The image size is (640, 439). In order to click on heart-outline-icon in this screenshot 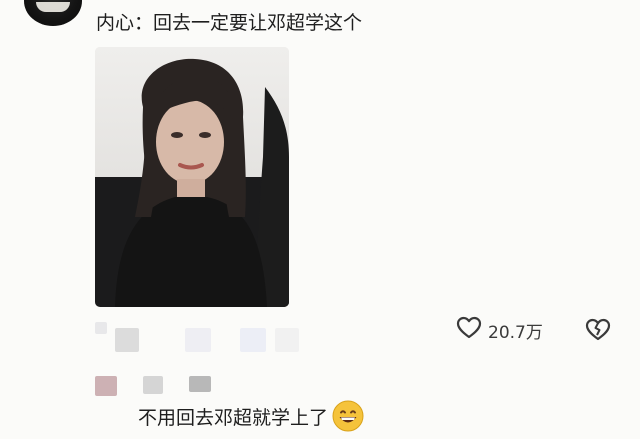, I will do `click(469, 330)`.